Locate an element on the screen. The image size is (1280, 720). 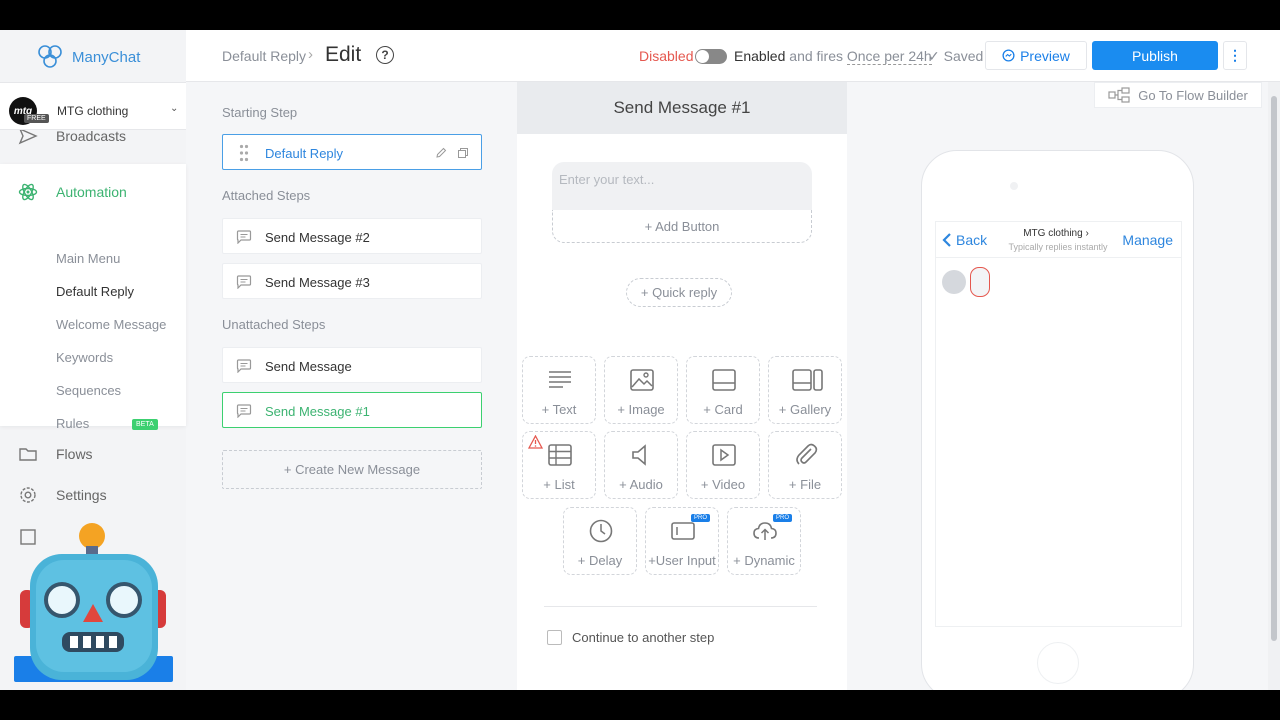
publish-button: Publish is located at coordinates (1155, 55).